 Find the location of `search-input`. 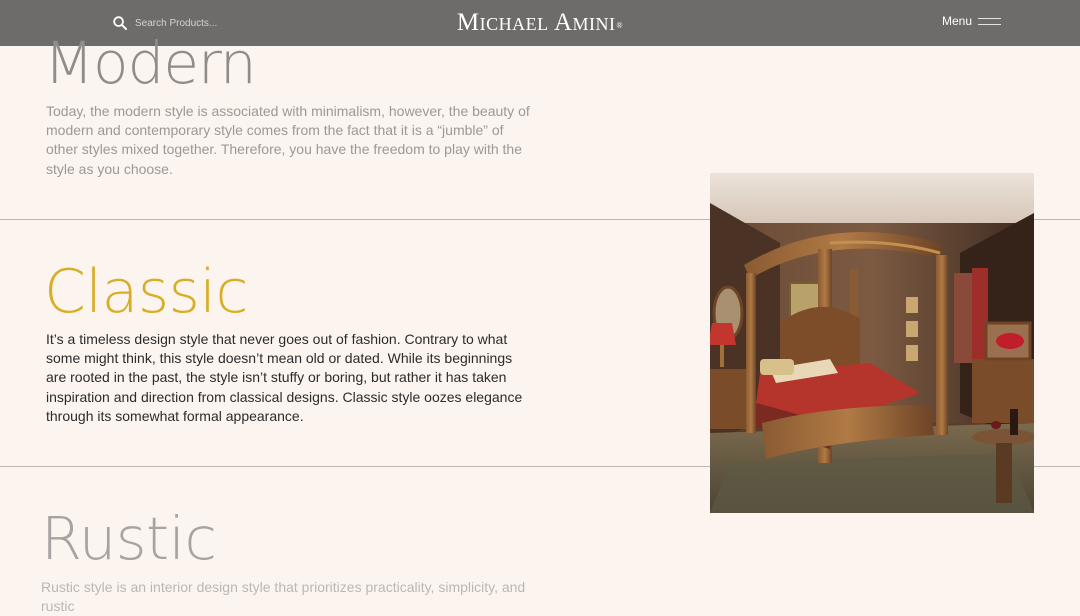

search-input is located at coordinates (215, 23).